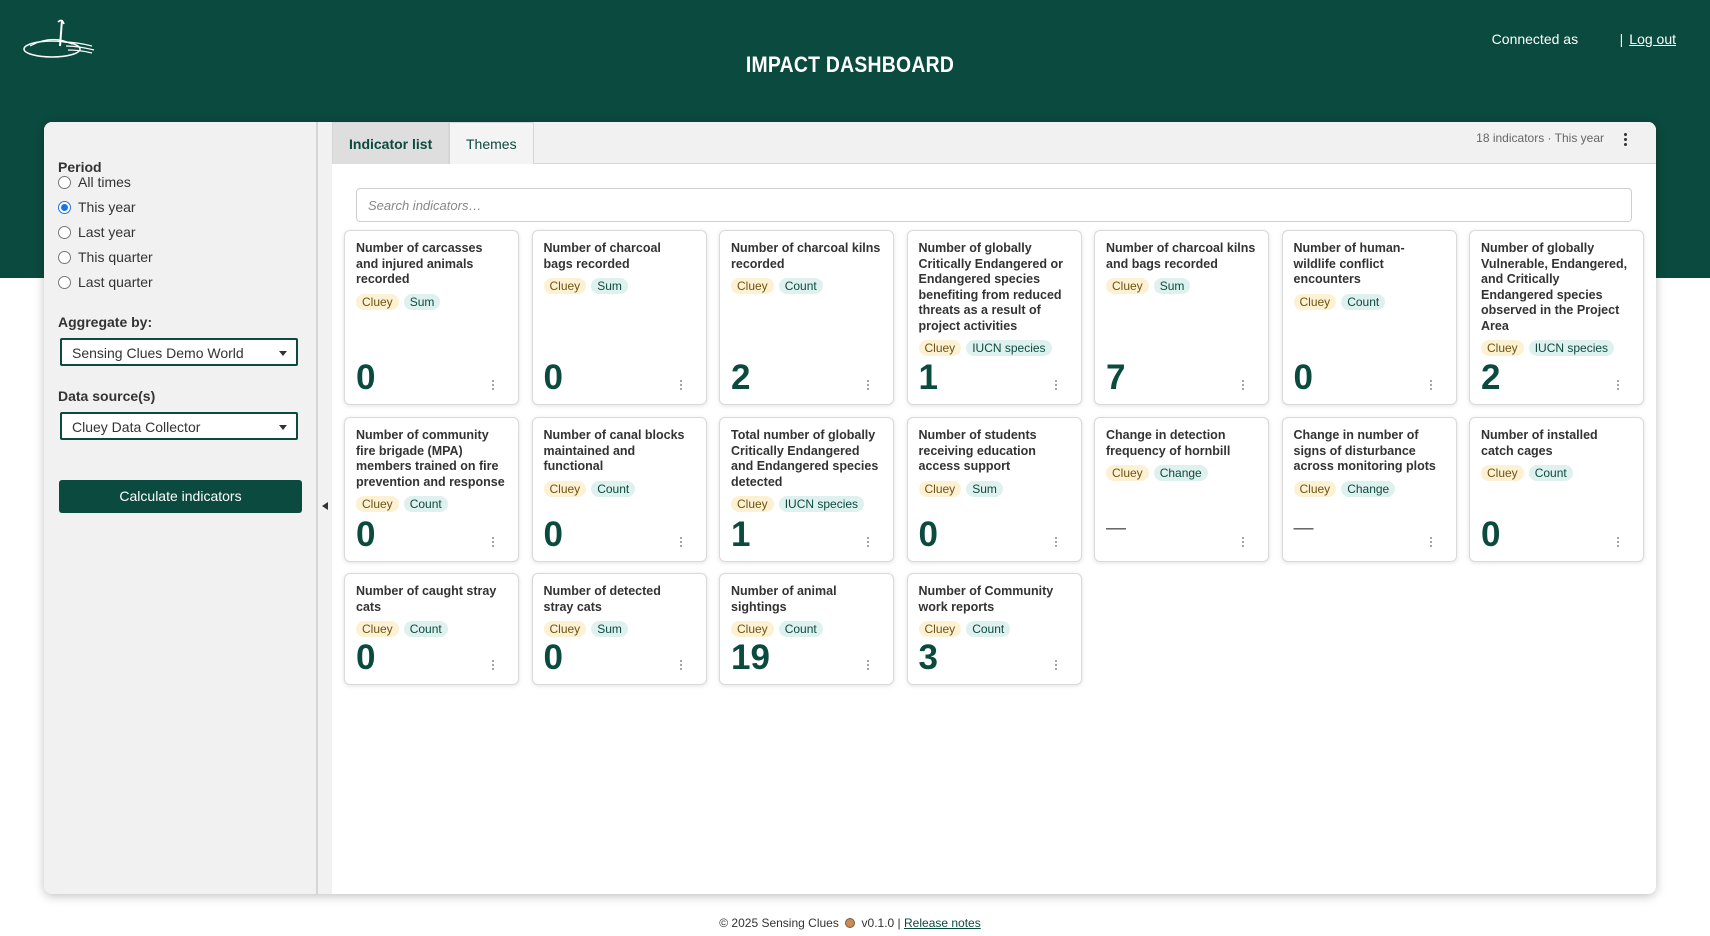  What do you see at coordinates (1652, 39) in the screenshot?
I see `logout-link: Log out` at bounding box center [1652, 39].